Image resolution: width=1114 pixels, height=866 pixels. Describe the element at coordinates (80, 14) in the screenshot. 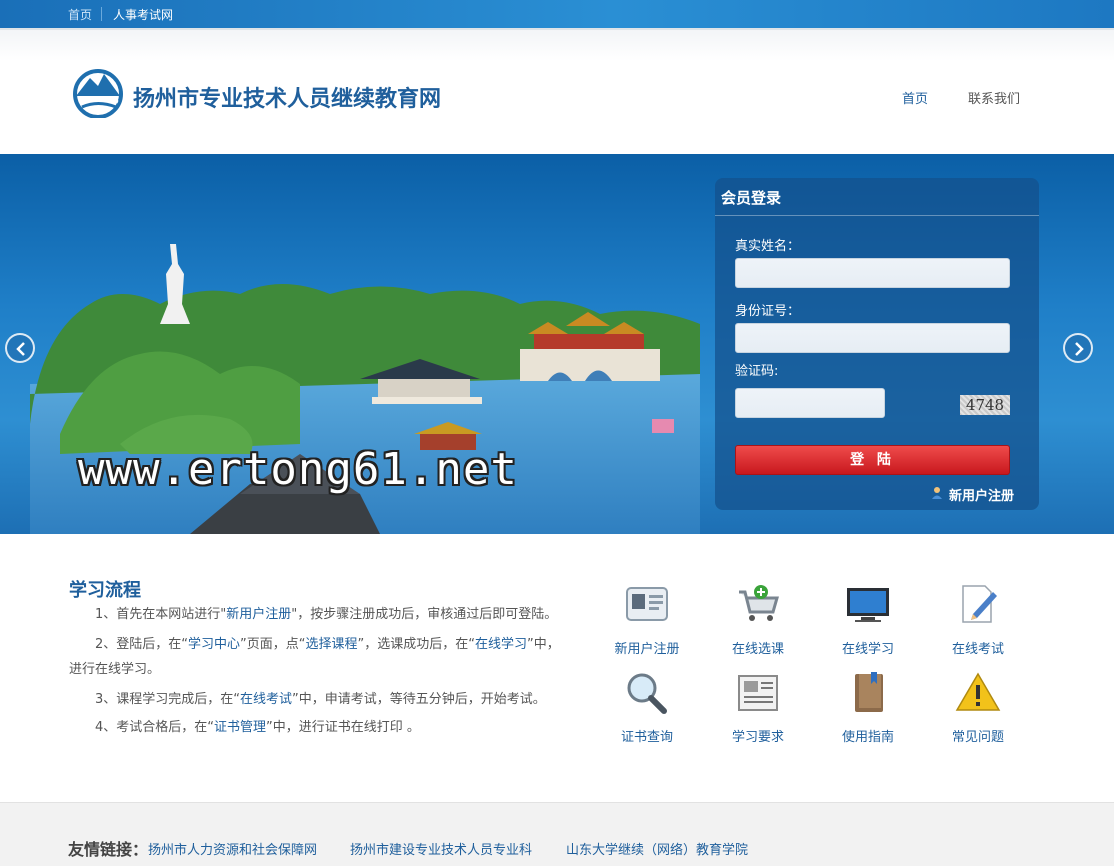

I see `topbar-home-link: 首页` at that location.